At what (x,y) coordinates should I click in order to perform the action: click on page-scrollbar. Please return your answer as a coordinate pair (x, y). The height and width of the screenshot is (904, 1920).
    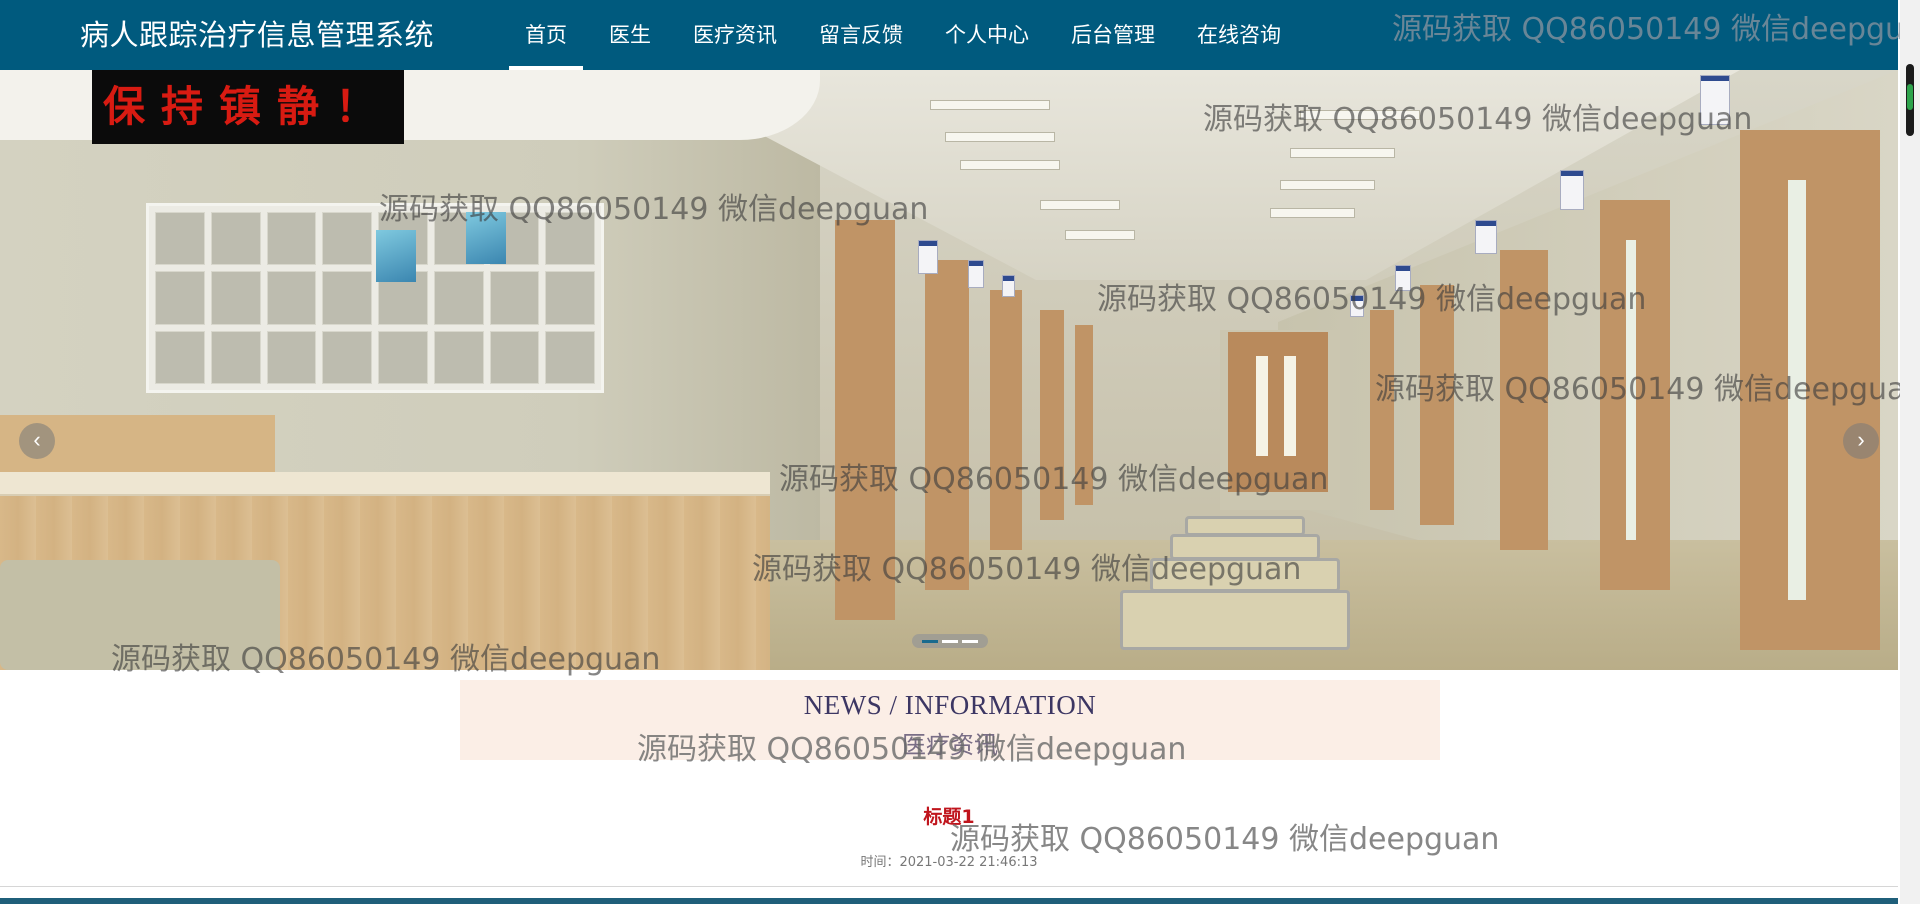
    Looking at the image, I should click on (1910, 452).